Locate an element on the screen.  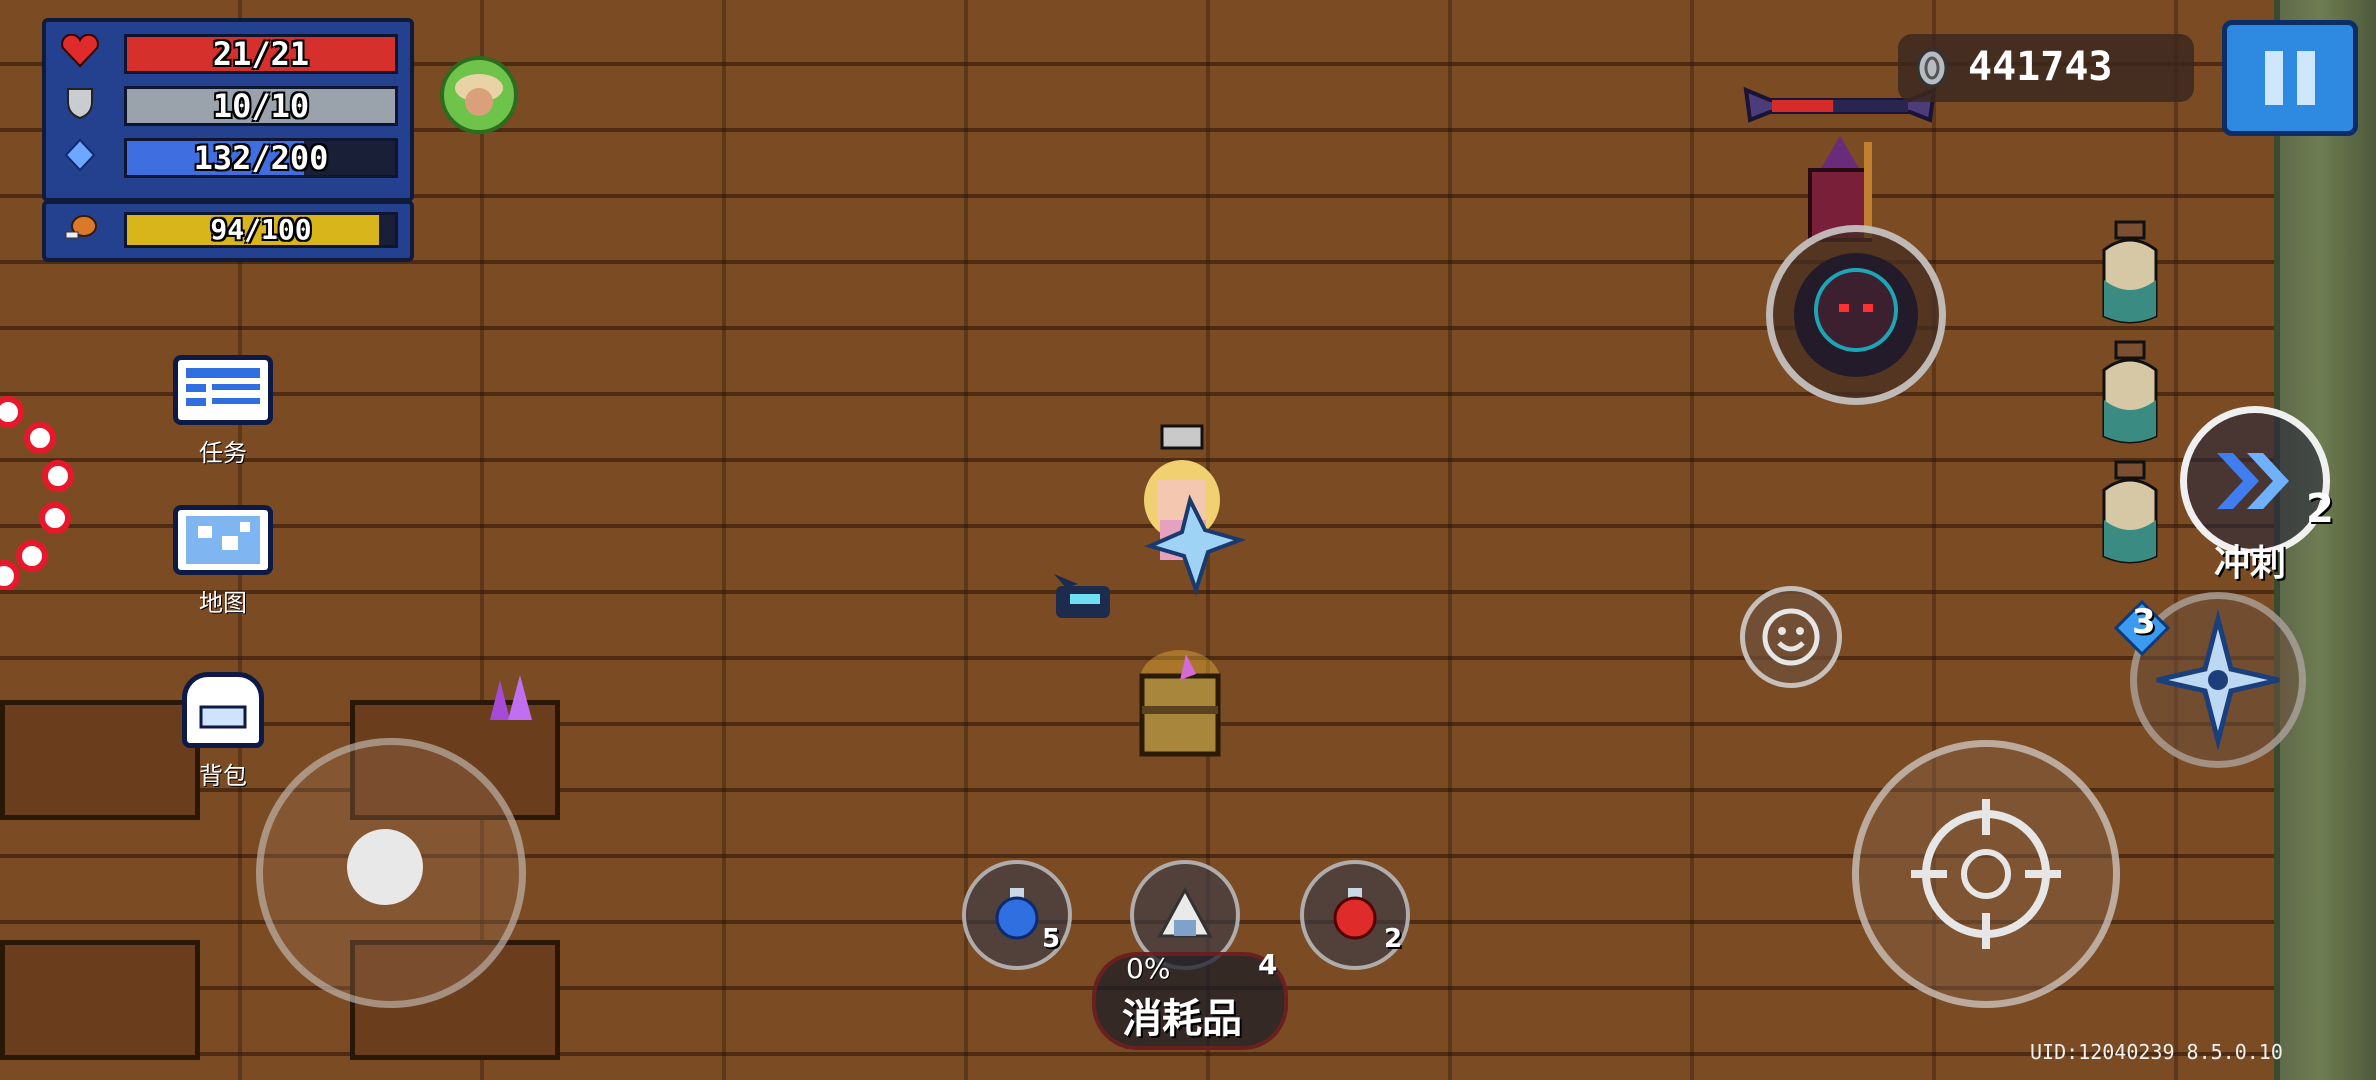
consumables-button: 0% 4 消耗品 is located at coordinates (1190, 999).